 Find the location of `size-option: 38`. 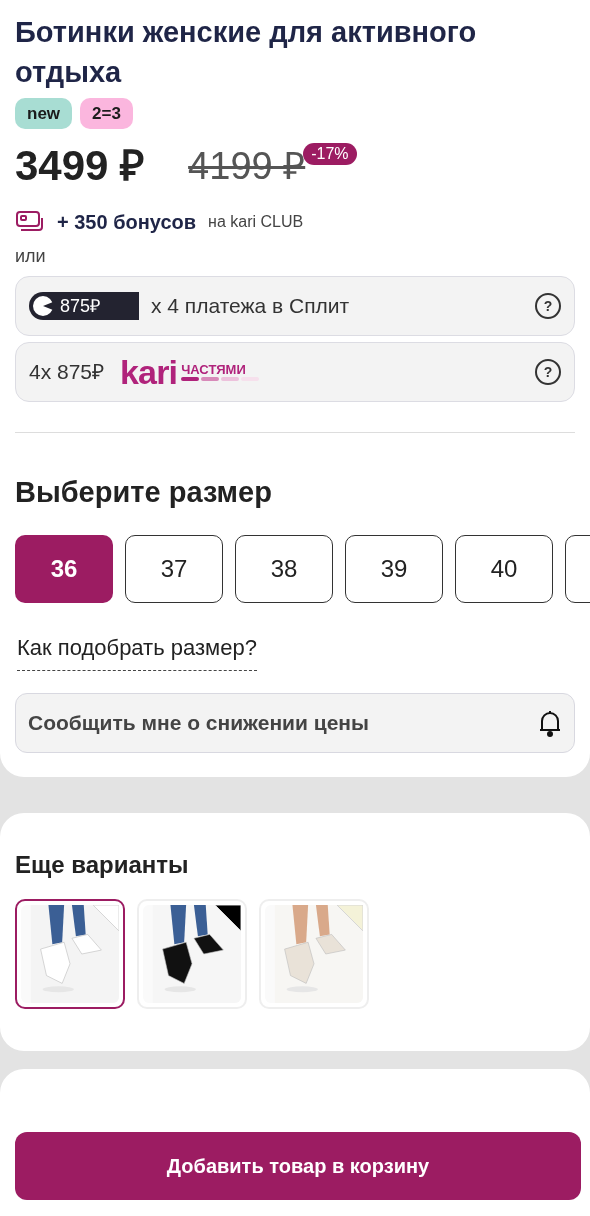

size-option: 38 is located at coordinates (284, 568).